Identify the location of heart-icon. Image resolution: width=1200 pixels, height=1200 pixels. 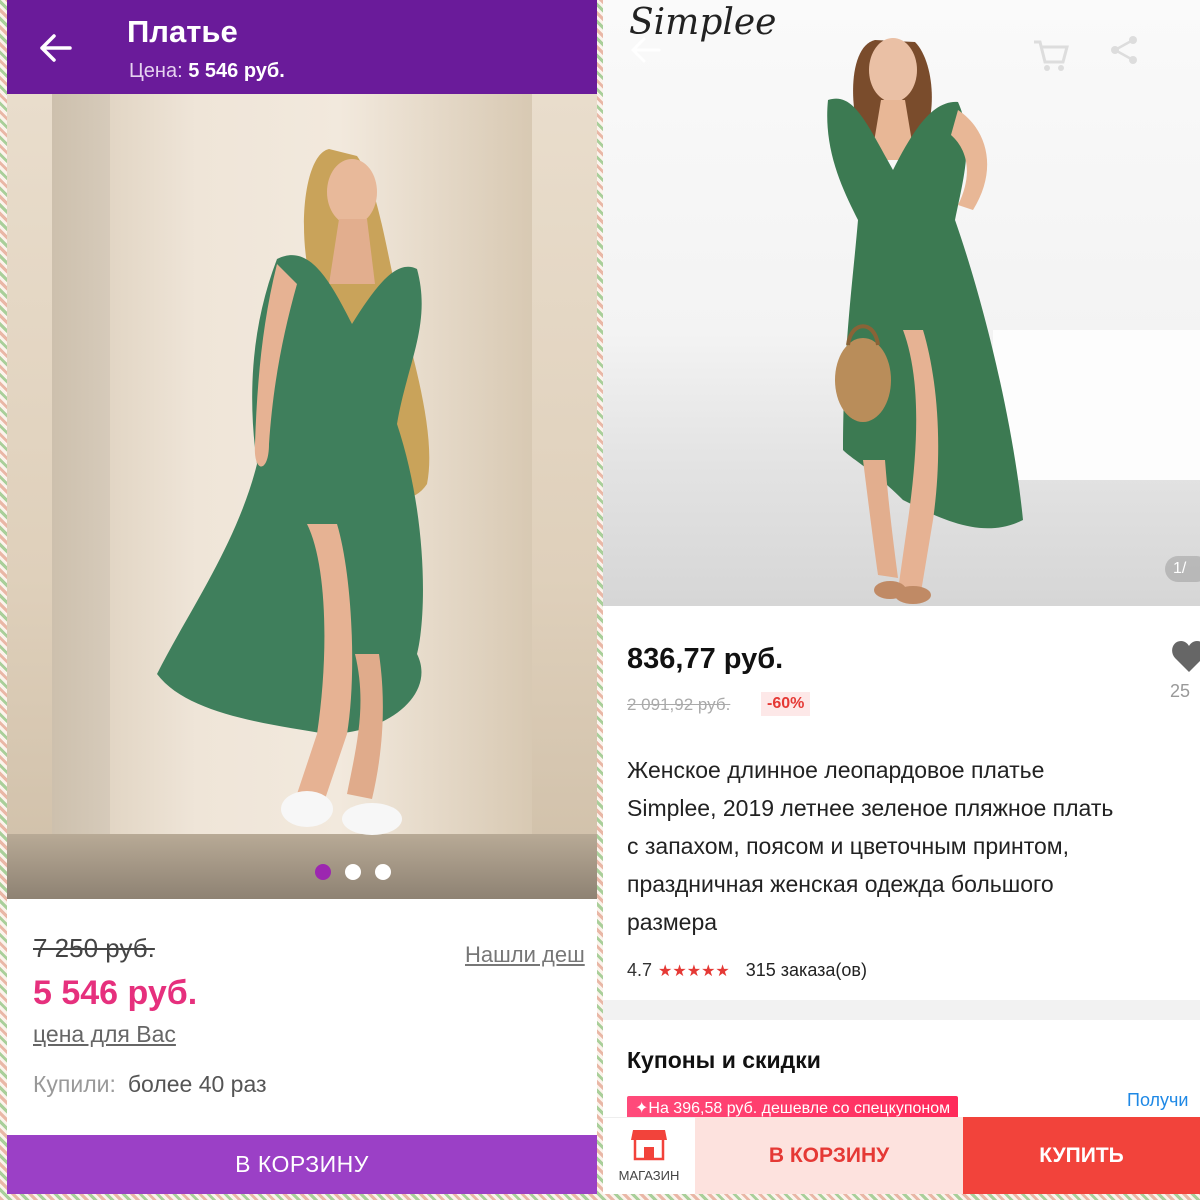
(1184, 656).